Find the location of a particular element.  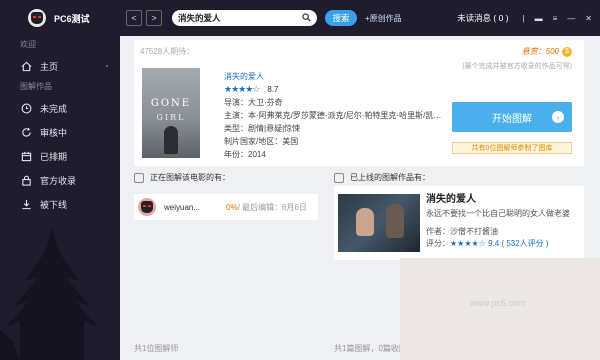

last-edit: / 最后编辑：6月6日 is located at coordinates (272, 207).